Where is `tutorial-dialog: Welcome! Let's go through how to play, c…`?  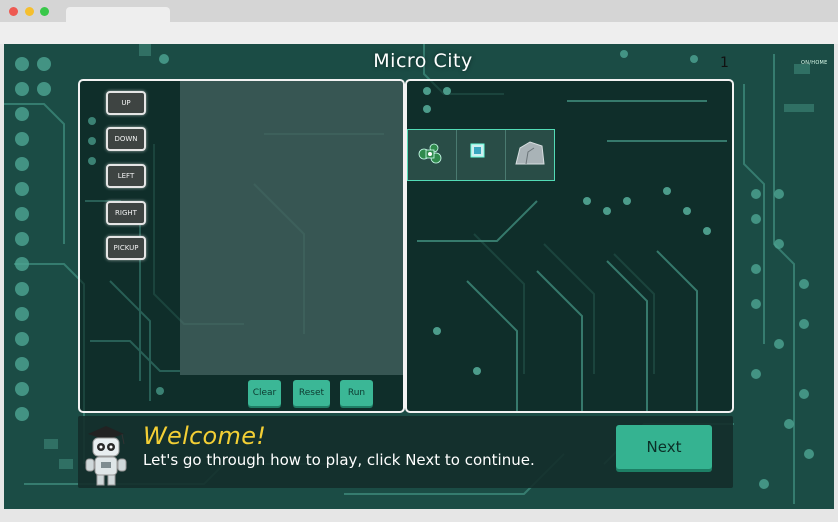
tutorial-dialog: Welcome! Let's go through how to play, c… is located at coordinates (405, 452).